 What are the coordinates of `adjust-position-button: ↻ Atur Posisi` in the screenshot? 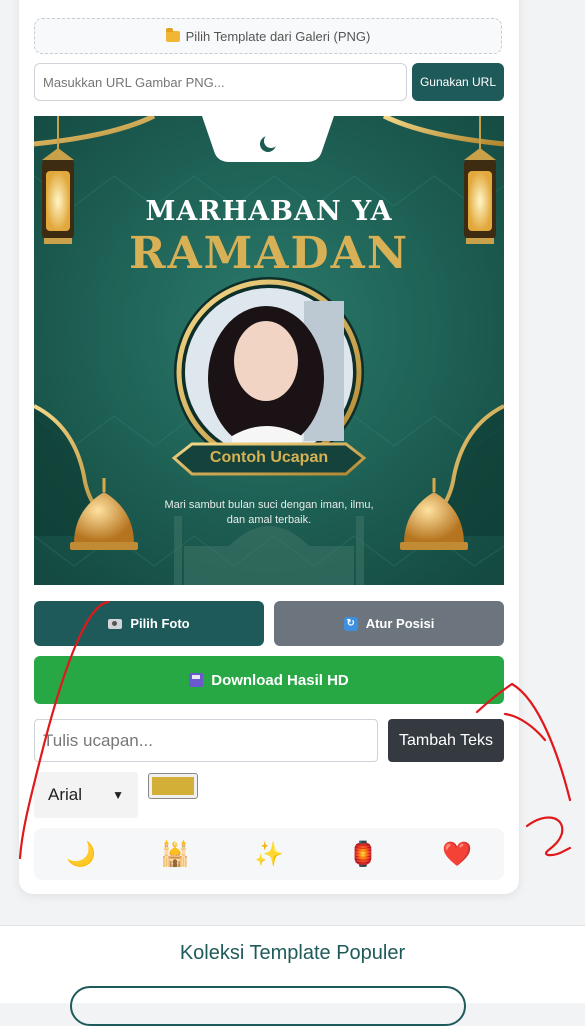 It's located at (389, 623).